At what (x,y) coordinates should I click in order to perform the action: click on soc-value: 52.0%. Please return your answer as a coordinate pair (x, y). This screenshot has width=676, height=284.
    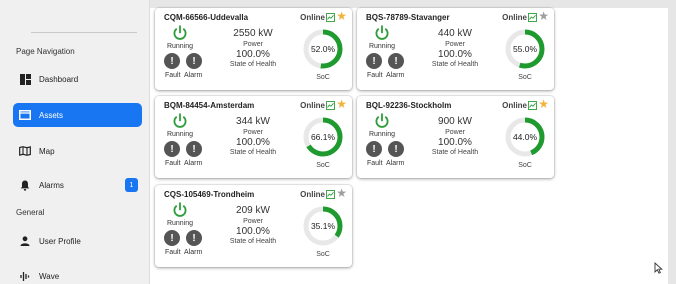
    Looking at the image, I should click on (323, 49).